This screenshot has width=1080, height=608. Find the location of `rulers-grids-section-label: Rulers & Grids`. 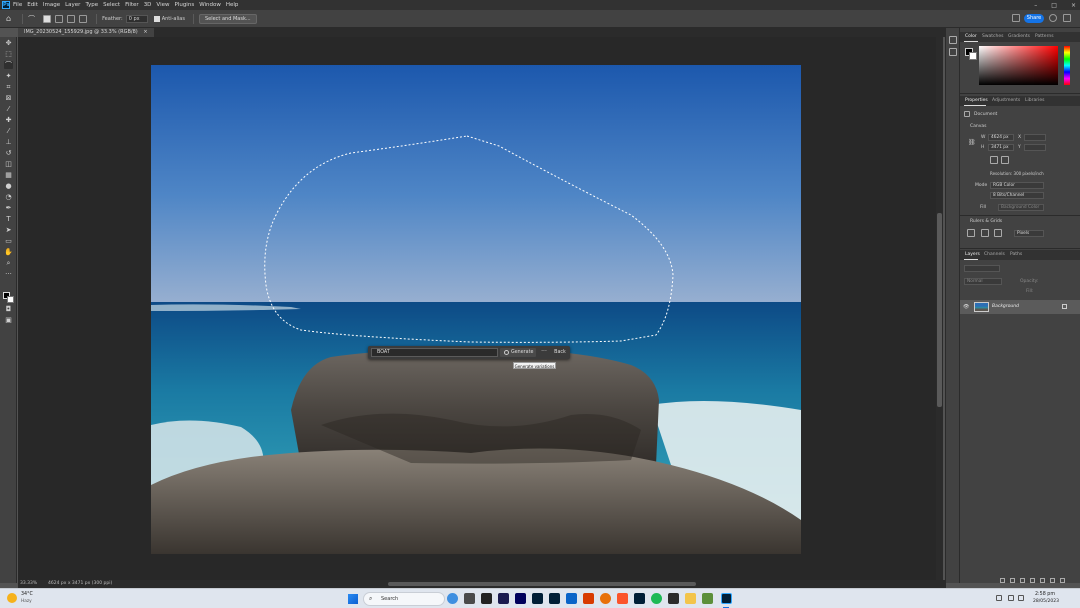

rulers-grids-section-label: Rulers & Grids is located at coordinates (986, 221).